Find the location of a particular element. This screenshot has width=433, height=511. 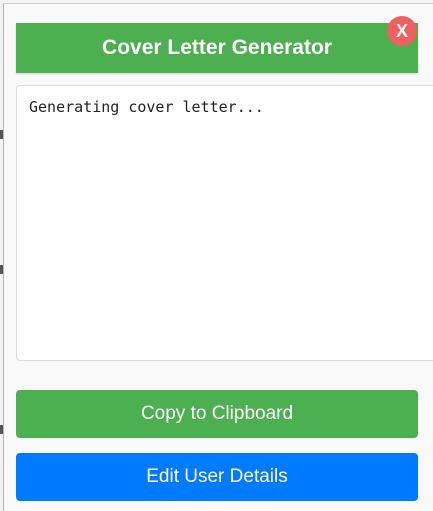

copy-button-label: Copy to Clipboard is located at coordinates (217, 413).